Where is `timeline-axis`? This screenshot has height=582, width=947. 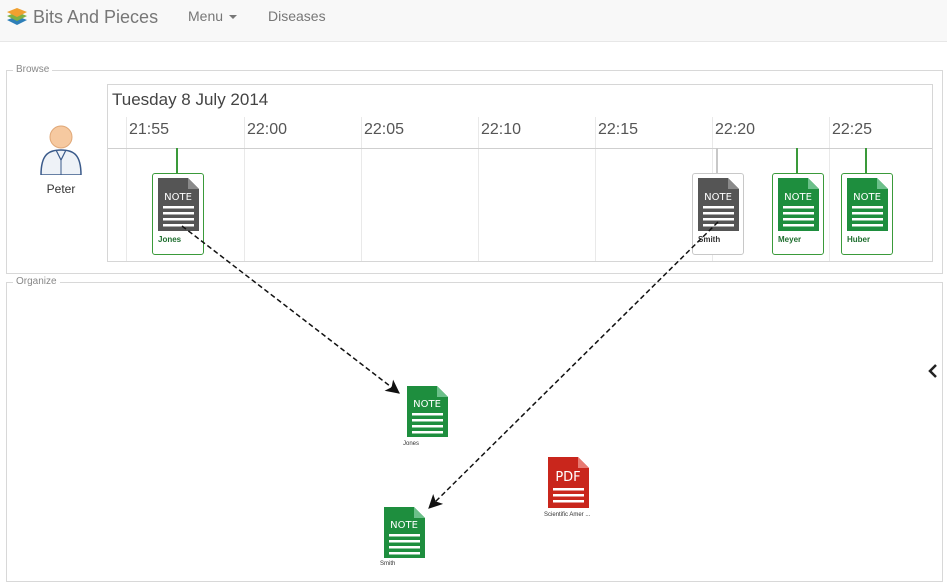 timeline-axis is located at coordinates (520, 148).